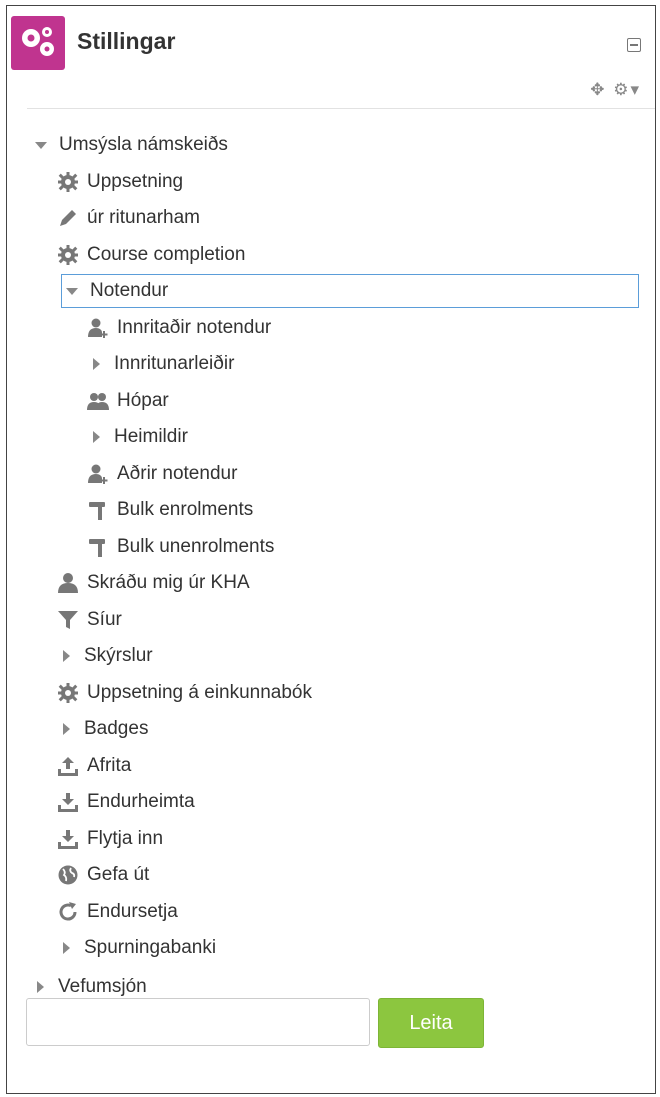 This screenshot has height=1097, width=660. What do you see at coordinates (132, 911) in the screenshot?
I see `tree-item-label: Endursetja` at bounding box center [132, 911].